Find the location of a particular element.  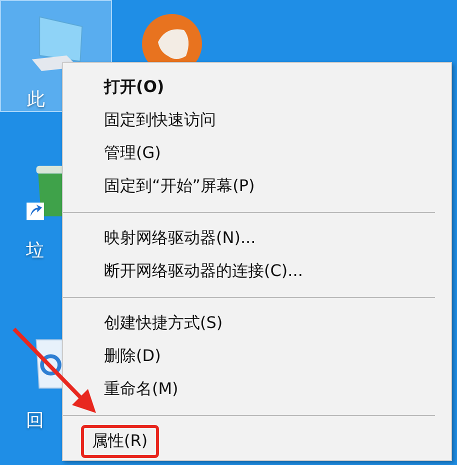

menu-item: 固定到“开始”屏幕(P) is located at coordinates (179, 186).